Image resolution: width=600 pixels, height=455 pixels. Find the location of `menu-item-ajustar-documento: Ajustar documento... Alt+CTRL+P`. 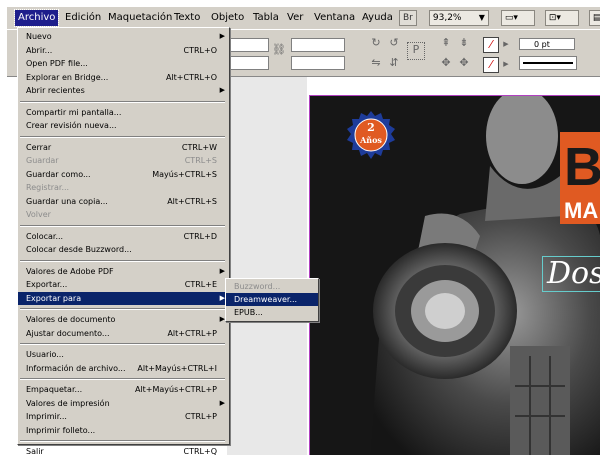

menu-item-ajustar-documento: Ajustar documento... Alt+CTRL+P is located at coordinates (123, 333).